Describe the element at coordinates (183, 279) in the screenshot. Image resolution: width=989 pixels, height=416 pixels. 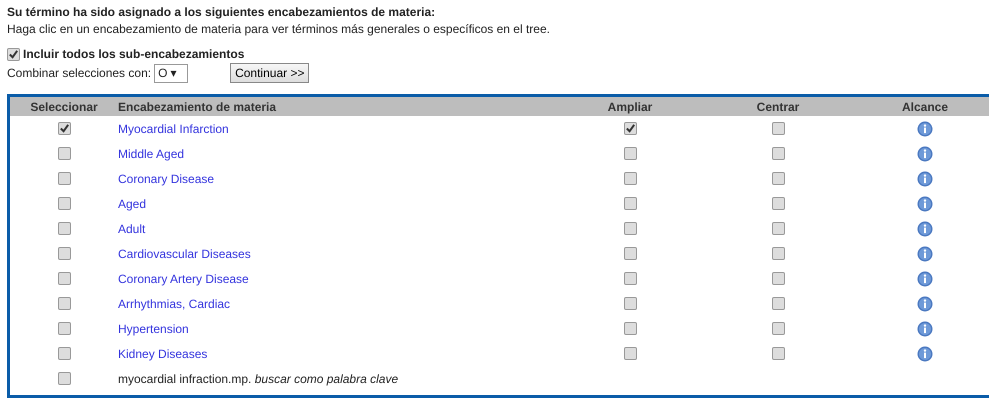
I see `subject-heading-link: Coronary Artery Disease` at that location.